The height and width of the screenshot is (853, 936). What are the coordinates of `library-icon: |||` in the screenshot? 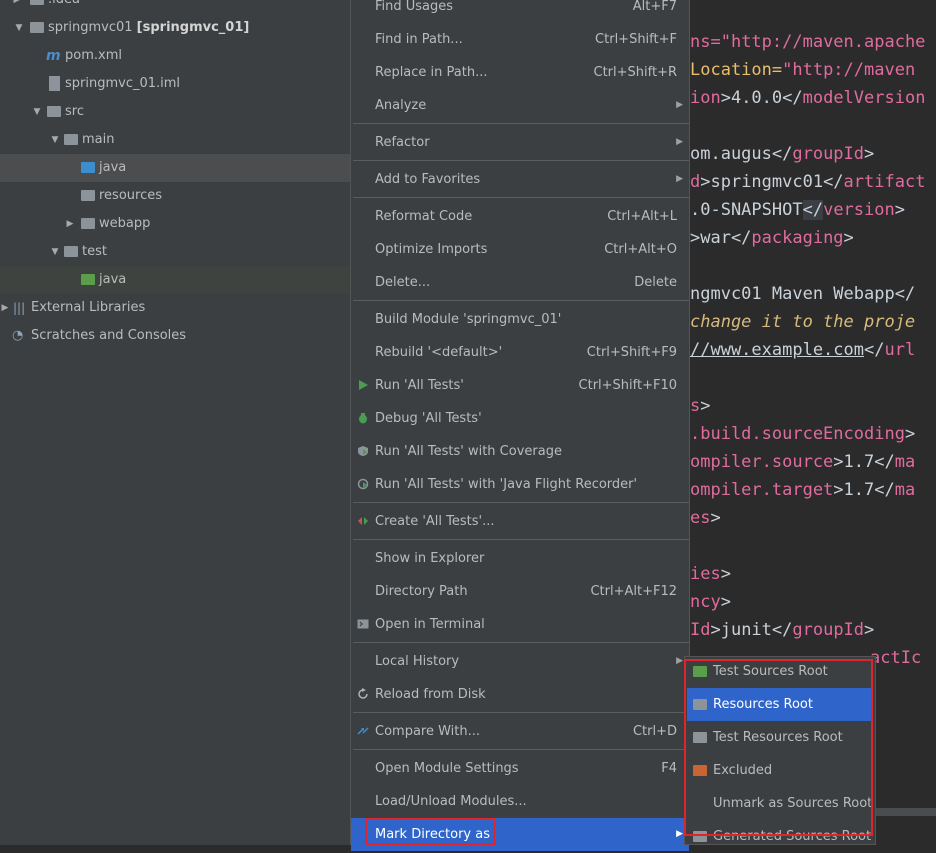 It's located at (19, 308).